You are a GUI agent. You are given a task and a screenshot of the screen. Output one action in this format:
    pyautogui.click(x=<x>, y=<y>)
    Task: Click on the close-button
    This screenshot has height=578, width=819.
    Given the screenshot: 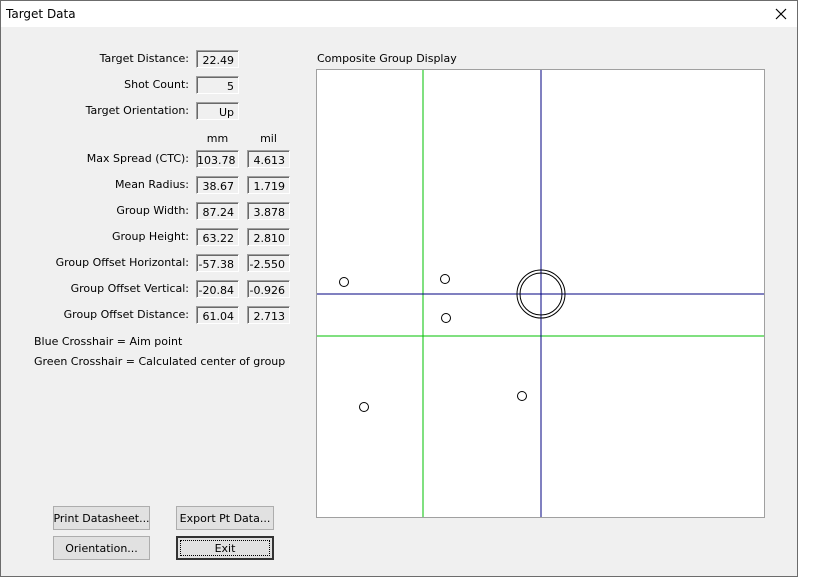 What is the action you would take?
    pyautogui.click(x=781, y=14)
    